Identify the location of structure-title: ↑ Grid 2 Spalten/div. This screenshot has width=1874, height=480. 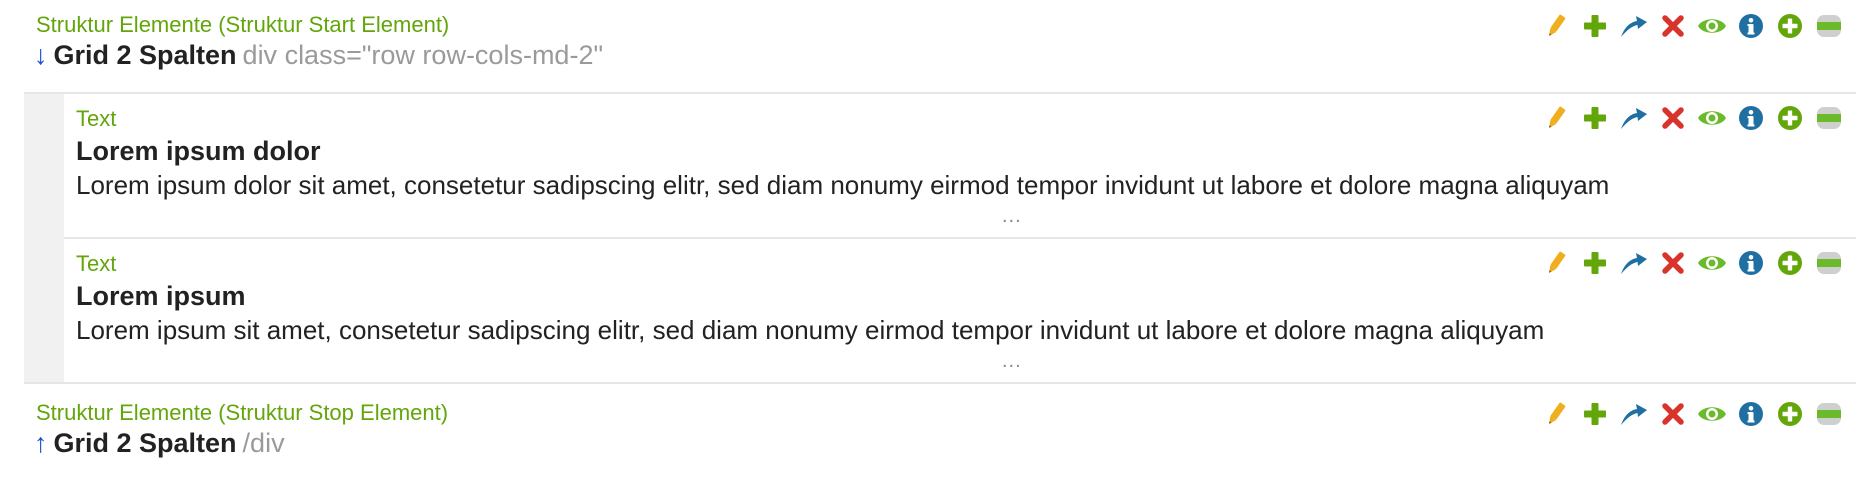
(159, 443).